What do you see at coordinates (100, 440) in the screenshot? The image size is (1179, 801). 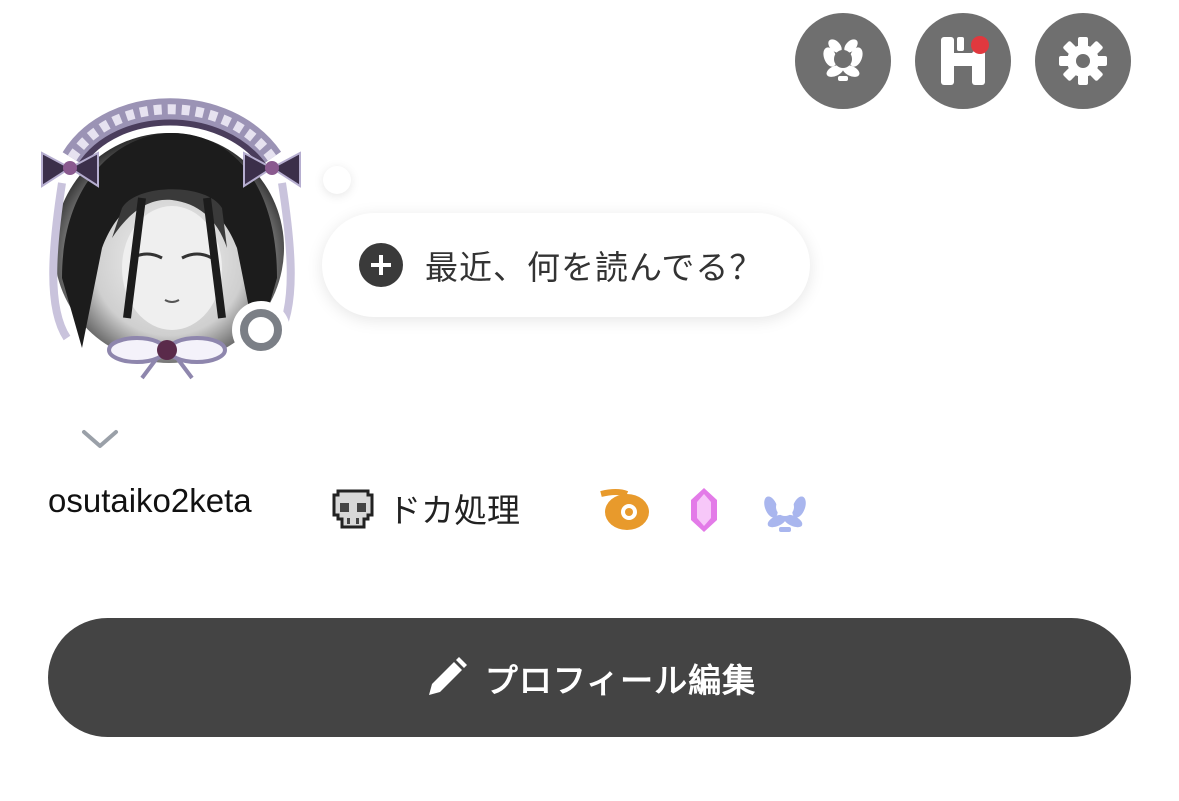 I see `chevron-down-icon` at bounding box center [100, 440].